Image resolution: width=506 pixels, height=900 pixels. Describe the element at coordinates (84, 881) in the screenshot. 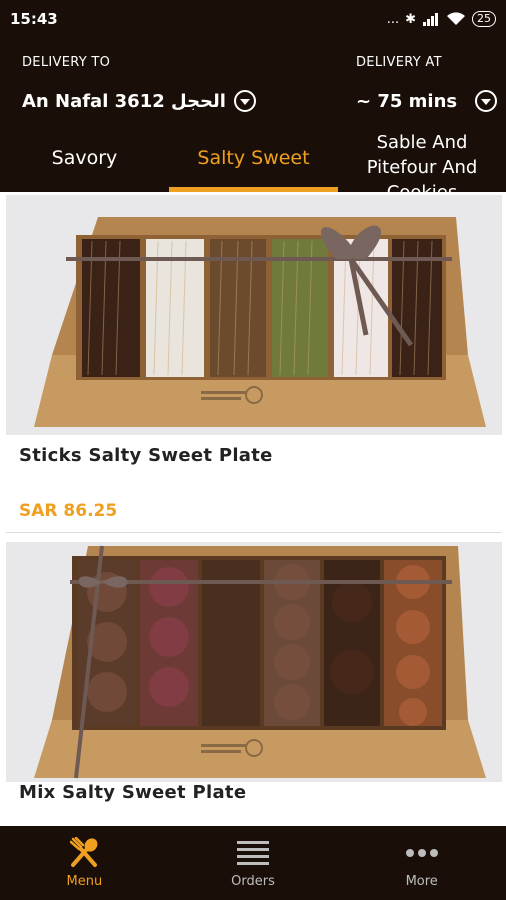

I see `nav-label: Menu` at that location.